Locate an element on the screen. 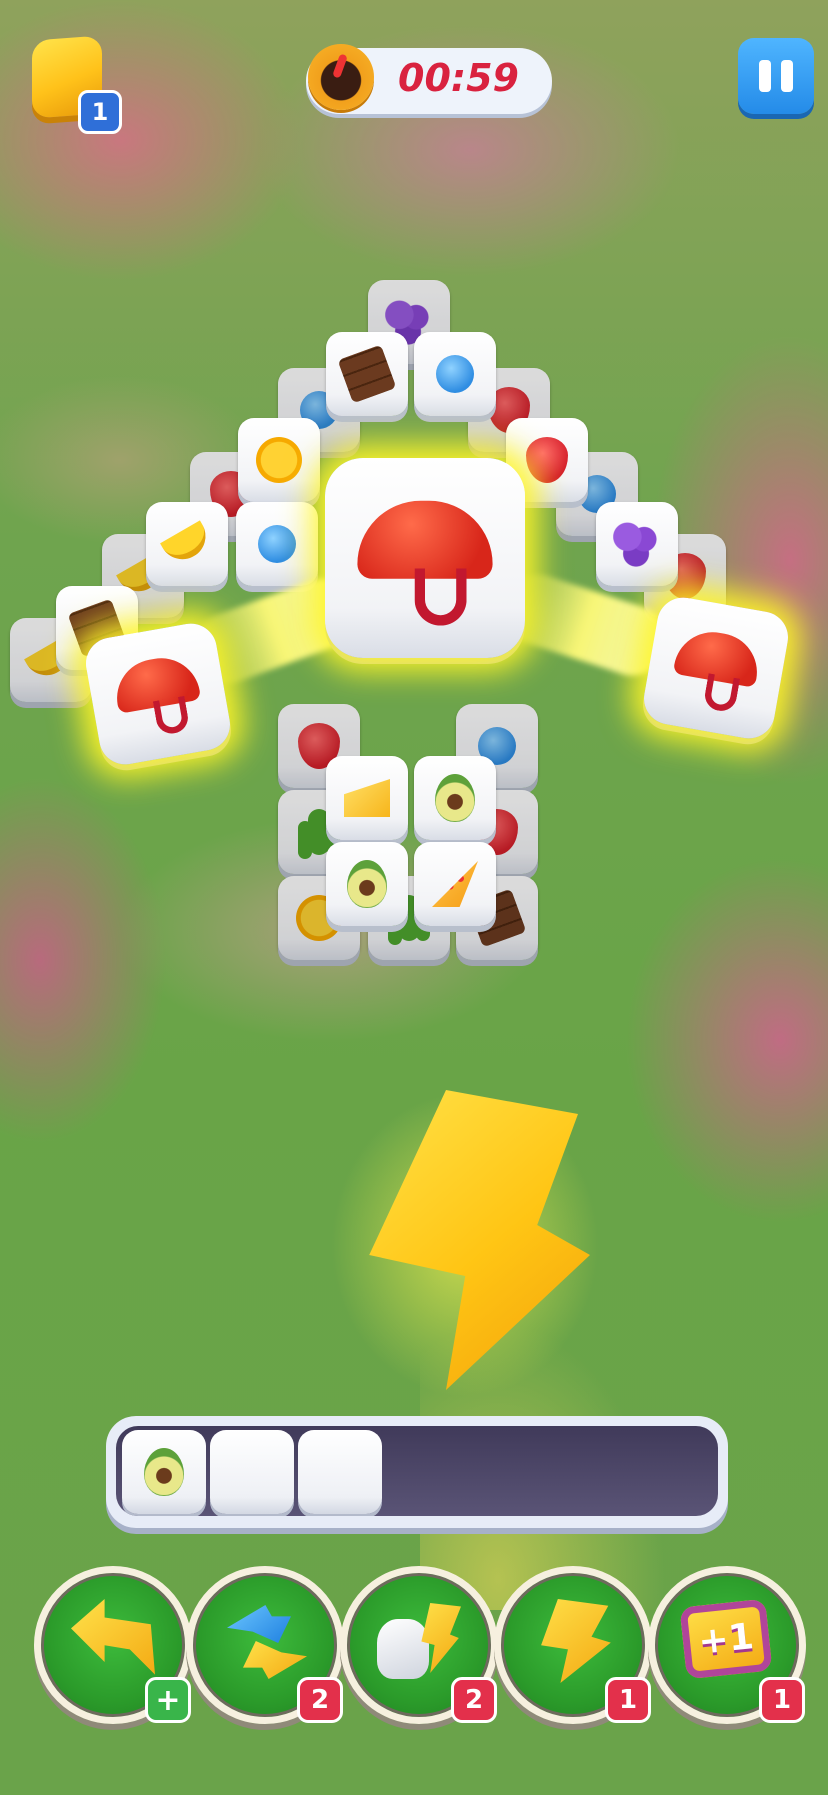 This screenshot has height=1795, width=828. booster-lightning-button: 1 is located at coordinates (573, 1645).